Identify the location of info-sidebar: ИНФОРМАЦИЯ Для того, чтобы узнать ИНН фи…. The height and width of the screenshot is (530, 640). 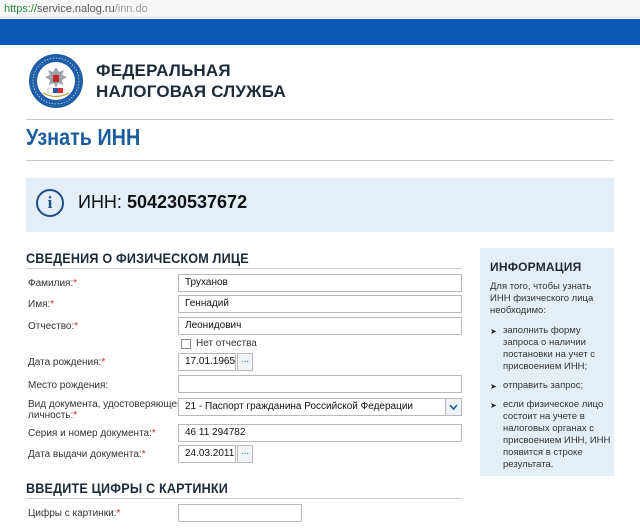
(547, 362).